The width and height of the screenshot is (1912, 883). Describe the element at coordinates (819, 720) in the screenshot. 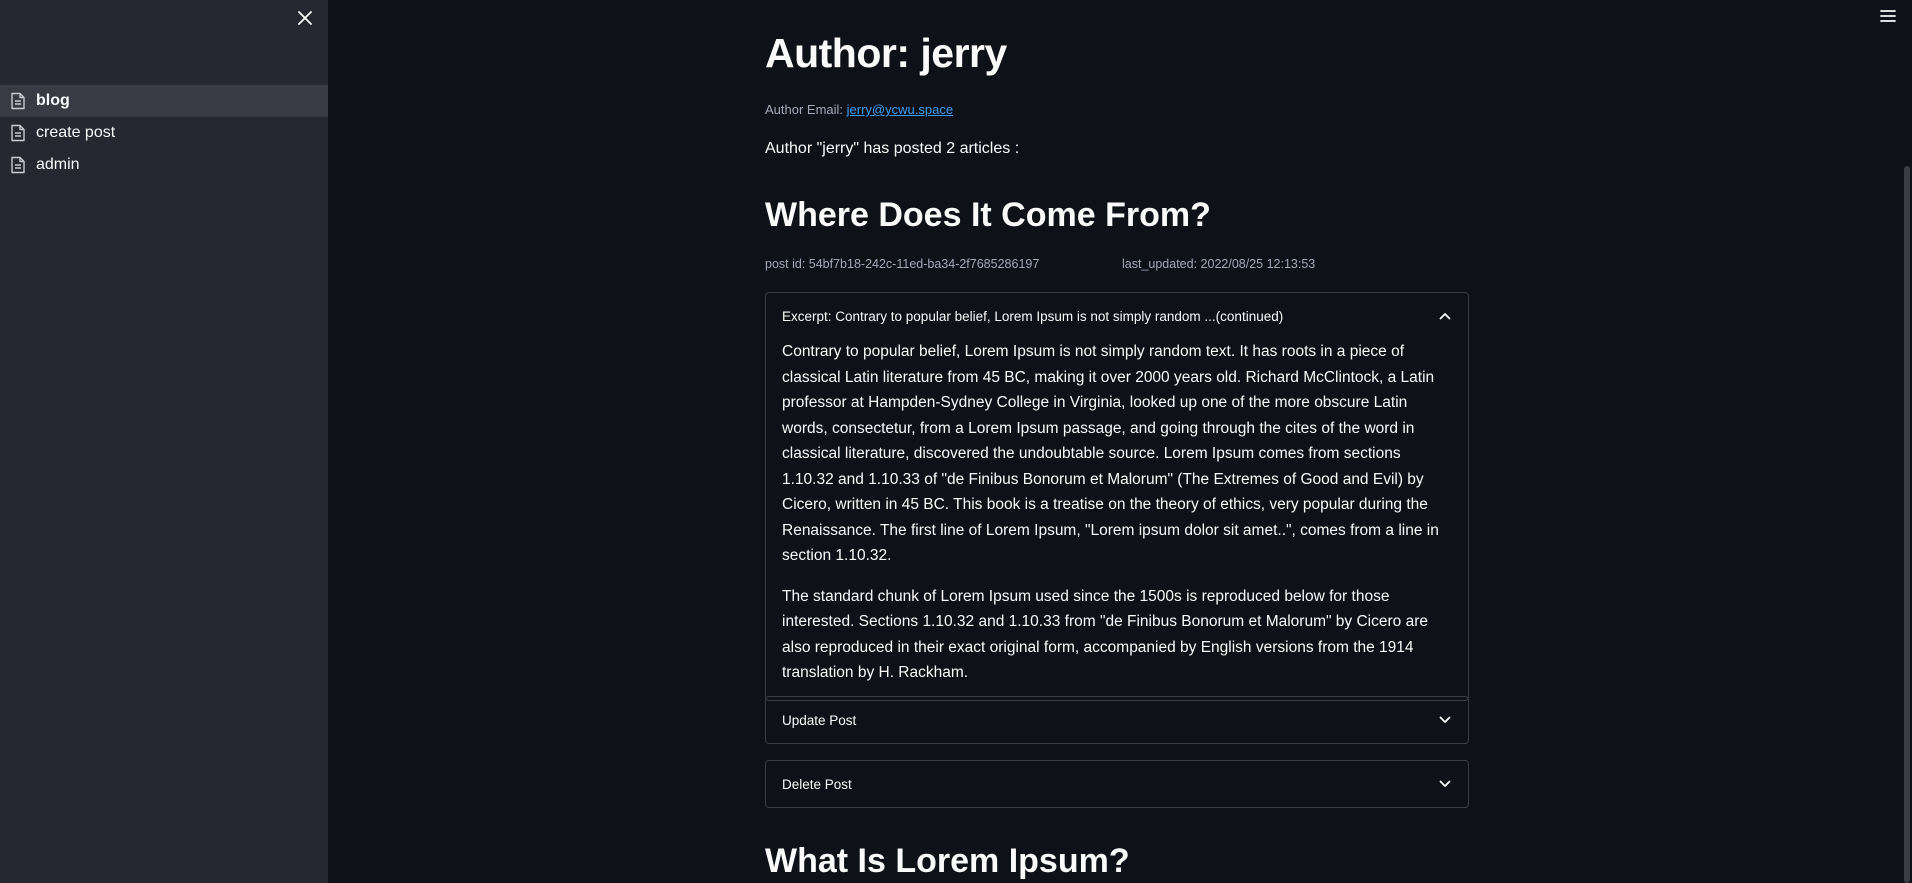

I see `update-post-label: Update Post` at that location.